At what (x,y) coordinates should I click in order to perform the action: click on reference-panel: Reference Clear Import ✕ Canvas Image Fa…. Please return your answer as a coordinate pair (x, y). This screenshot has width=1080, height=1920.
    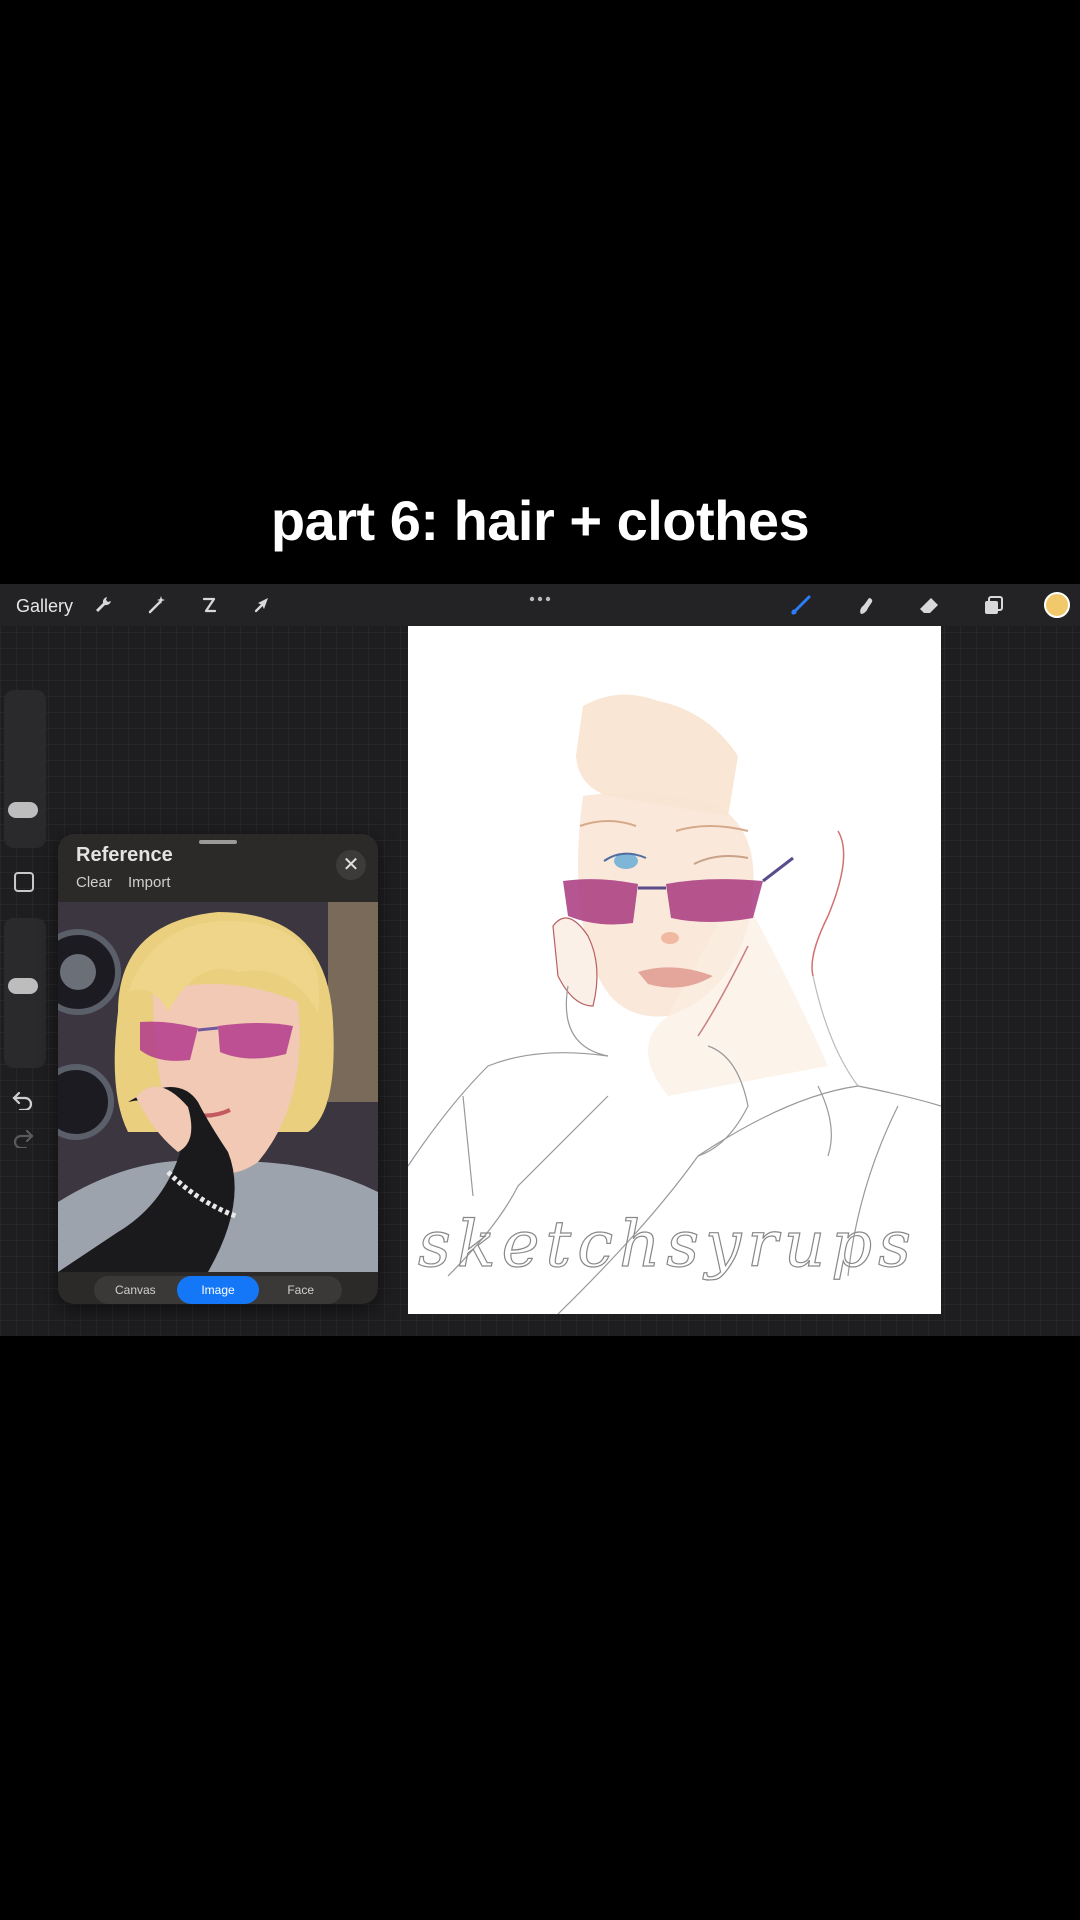
    Looking at the image, I should click on (218, 1069).